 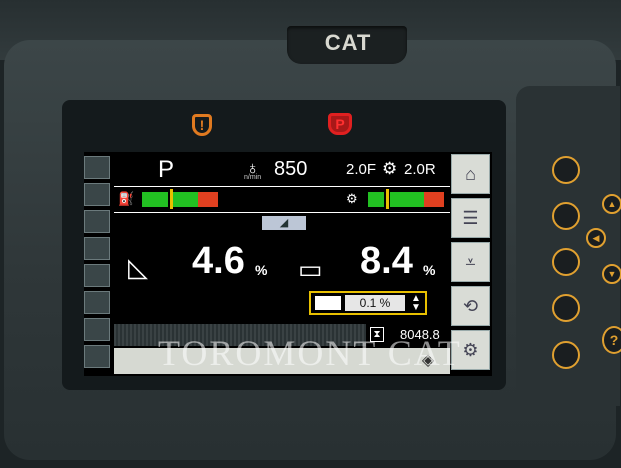 I want to click on cat-logo: CAT, so click(x=348, y=42).